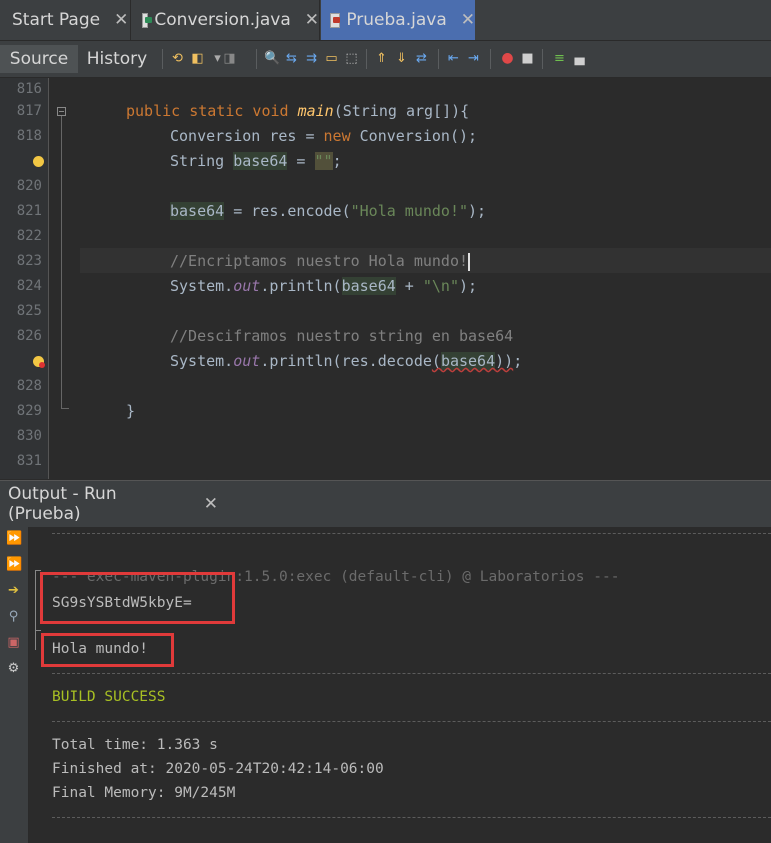 This screenshot has width=771, height=843. What do you see at coordinates (177, 58) in the screenshot?
I see `last-edit-icon: ⟲` at bounding box center [177, 58].